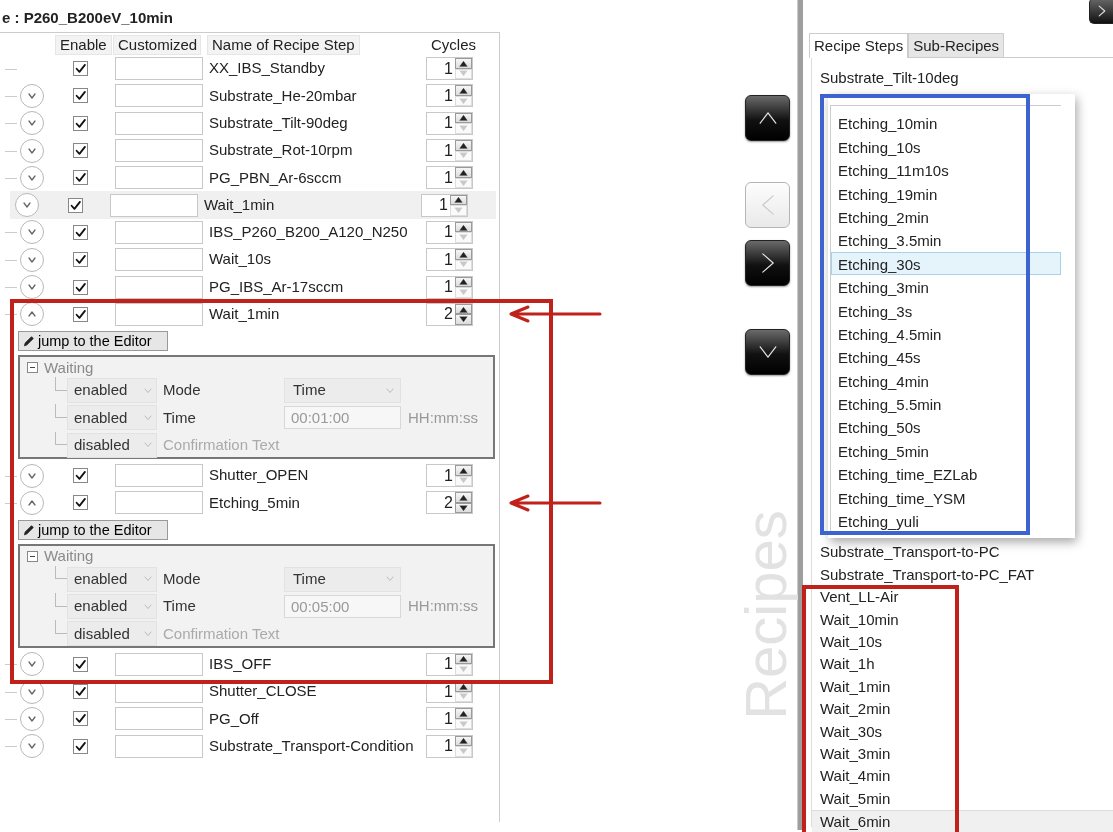 The width and height of the screenshot is (1113, 832). What do you see at coordinates (767, 118) in the screenshot?
I see `move-up-button` at bounding box center [767, 118].